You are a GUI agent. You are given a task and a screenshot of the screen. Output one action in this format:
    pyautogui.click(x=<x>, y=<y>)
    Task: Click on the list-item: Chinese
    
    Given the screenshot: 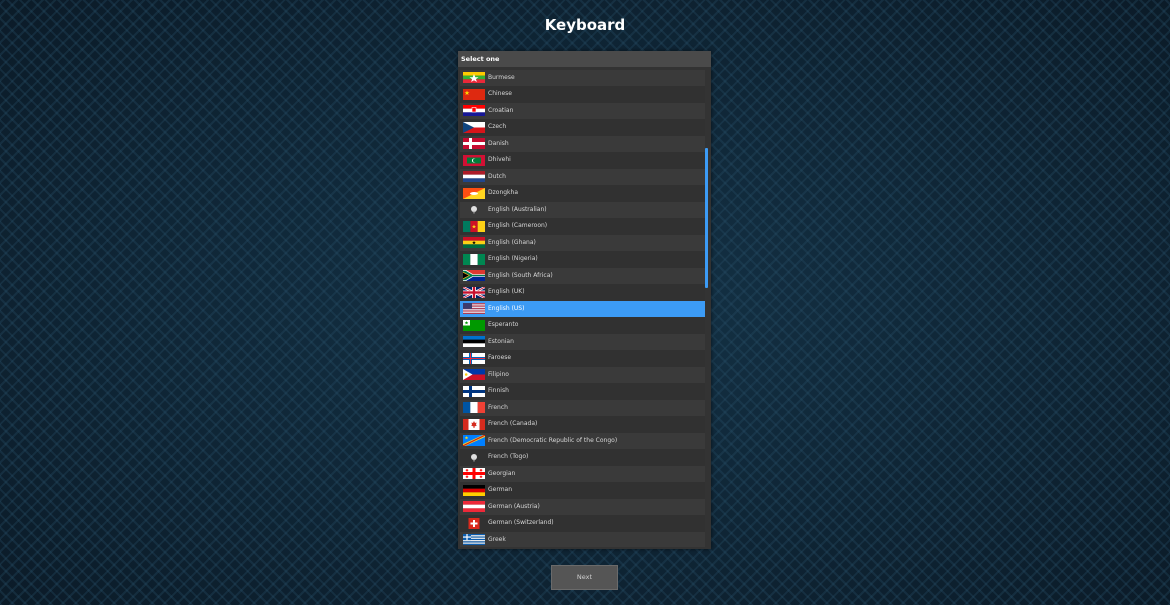 What is the action you would take?
    pyautogui.click(x=582, y=94)
    